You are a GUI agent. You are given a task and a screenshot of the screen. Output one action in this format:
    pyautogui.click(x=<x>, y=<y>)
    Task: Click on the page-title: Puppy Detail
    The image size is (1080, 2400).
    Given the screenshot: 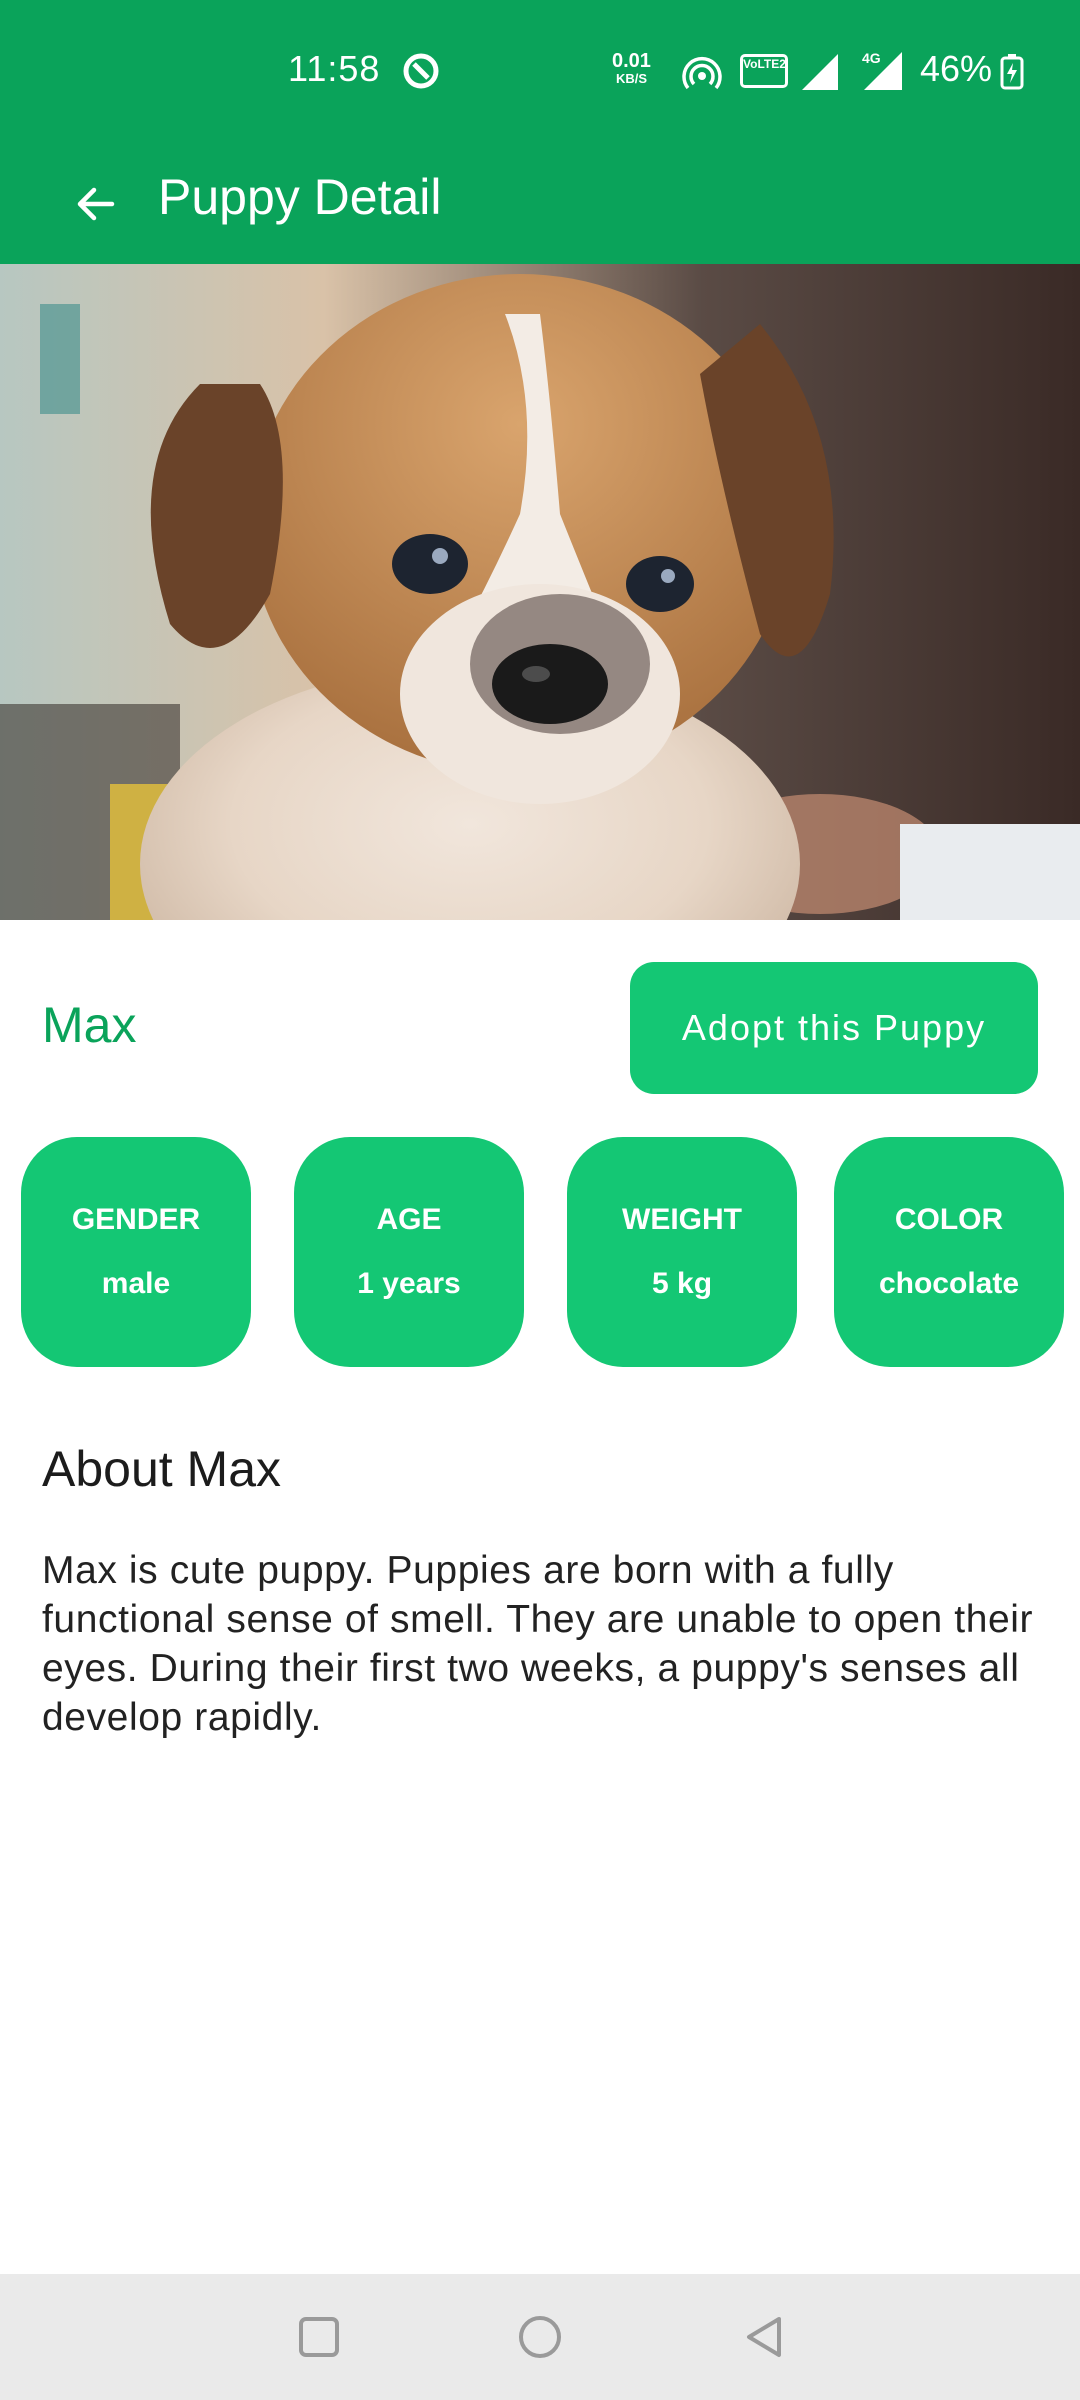 What is the action you would take?
    pyautogui.click(x=300, y=197)
    